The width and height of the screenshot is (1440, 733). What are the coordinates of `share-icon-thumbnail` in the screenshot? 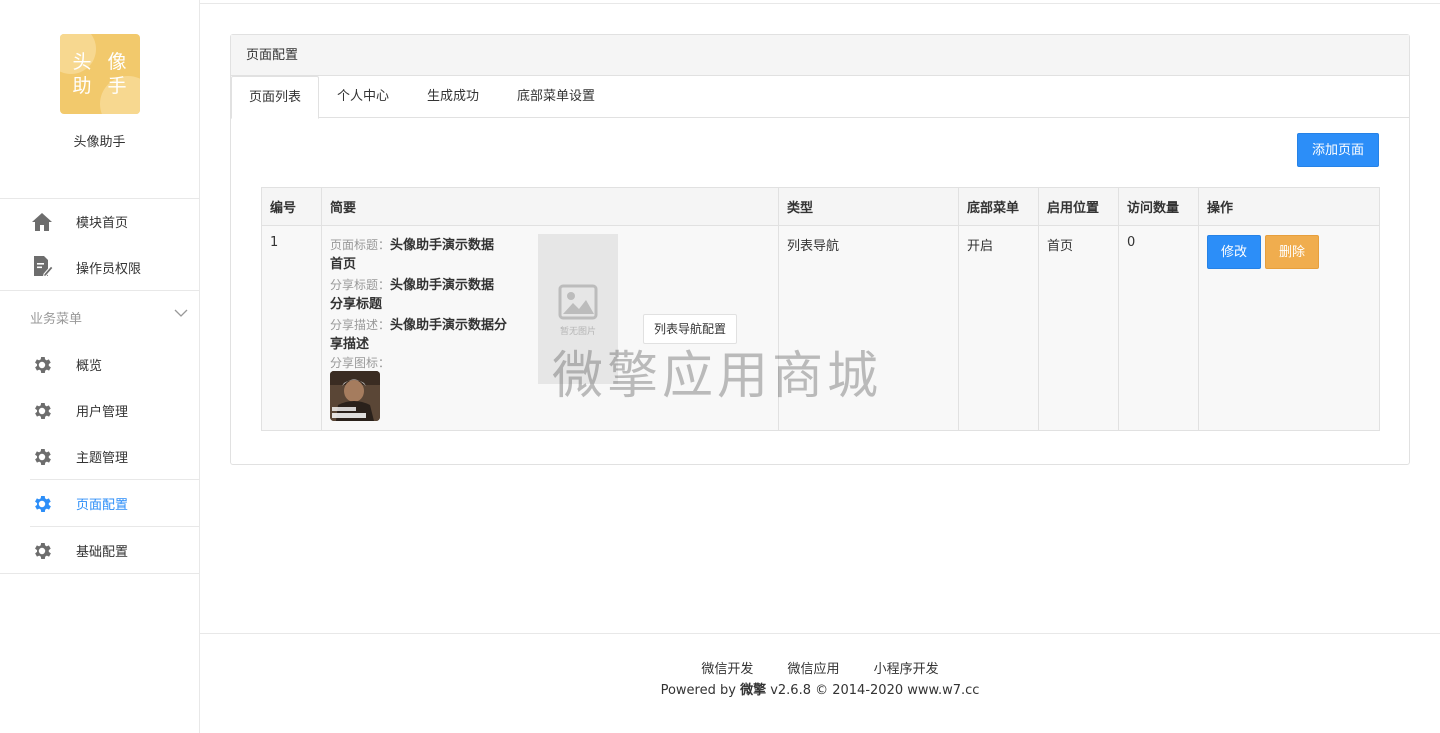 It's located at (355, 396).